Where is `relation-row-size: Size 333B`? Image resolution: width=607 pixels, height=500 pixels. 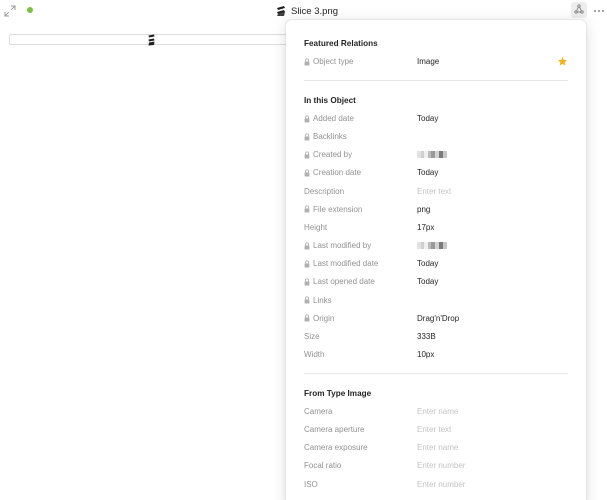
relation-row-size: Size 333B is located at coordinates (436, 337).